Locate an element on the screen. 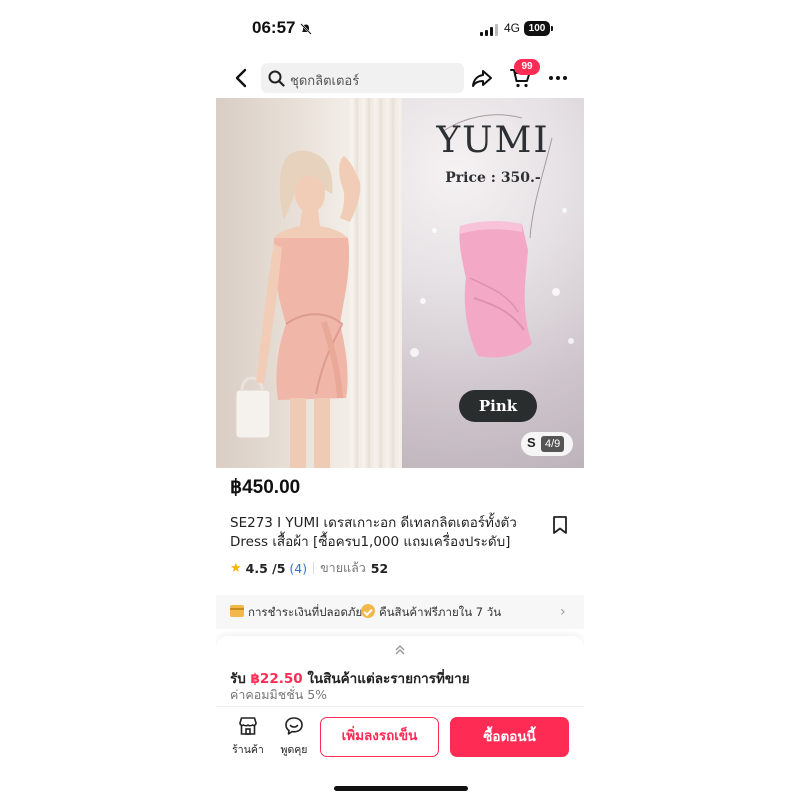 The width and height of the screenshot is (800, 800). buy-now-button: ซื้อตอนนี้ is located at coordinates (509, 737).